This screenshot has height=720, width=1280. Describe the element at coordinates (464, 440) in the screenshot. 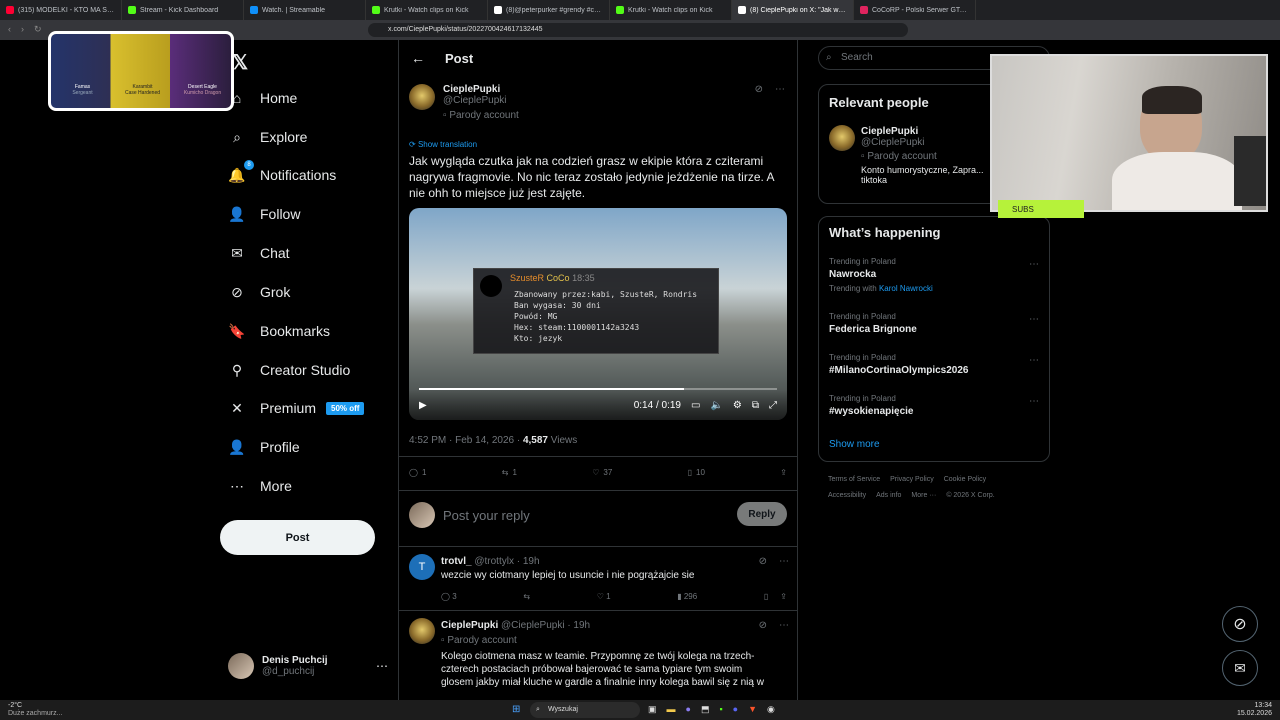

I see `post-timestamp: 4:52 PM · Feb 14, 2026 ·` at that location.